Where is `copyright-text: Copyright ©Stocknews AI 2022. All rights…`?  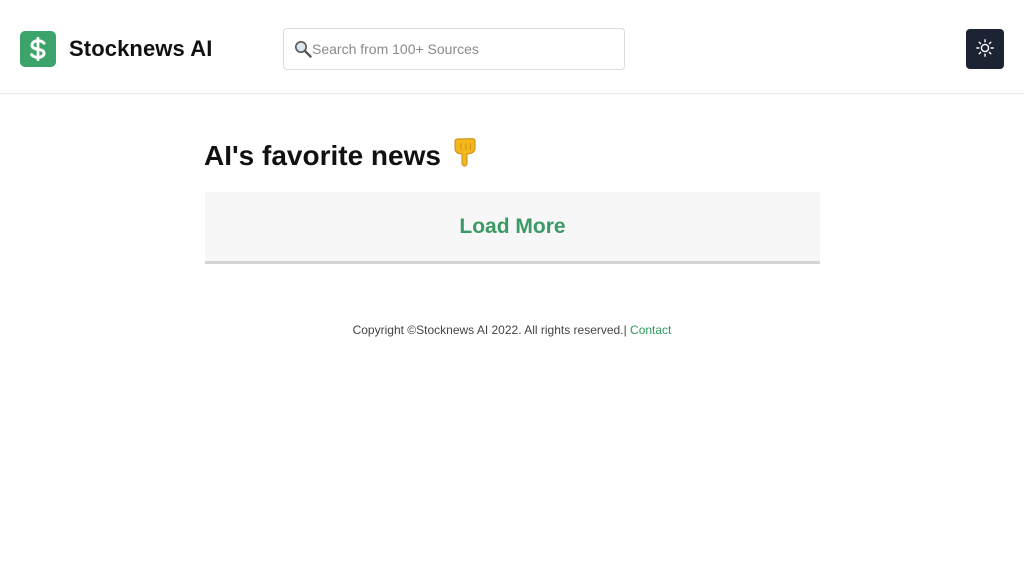
copyright-text: Copyright ©Stocknews AI 2022. All rights… is located at coordinates (489, 330).